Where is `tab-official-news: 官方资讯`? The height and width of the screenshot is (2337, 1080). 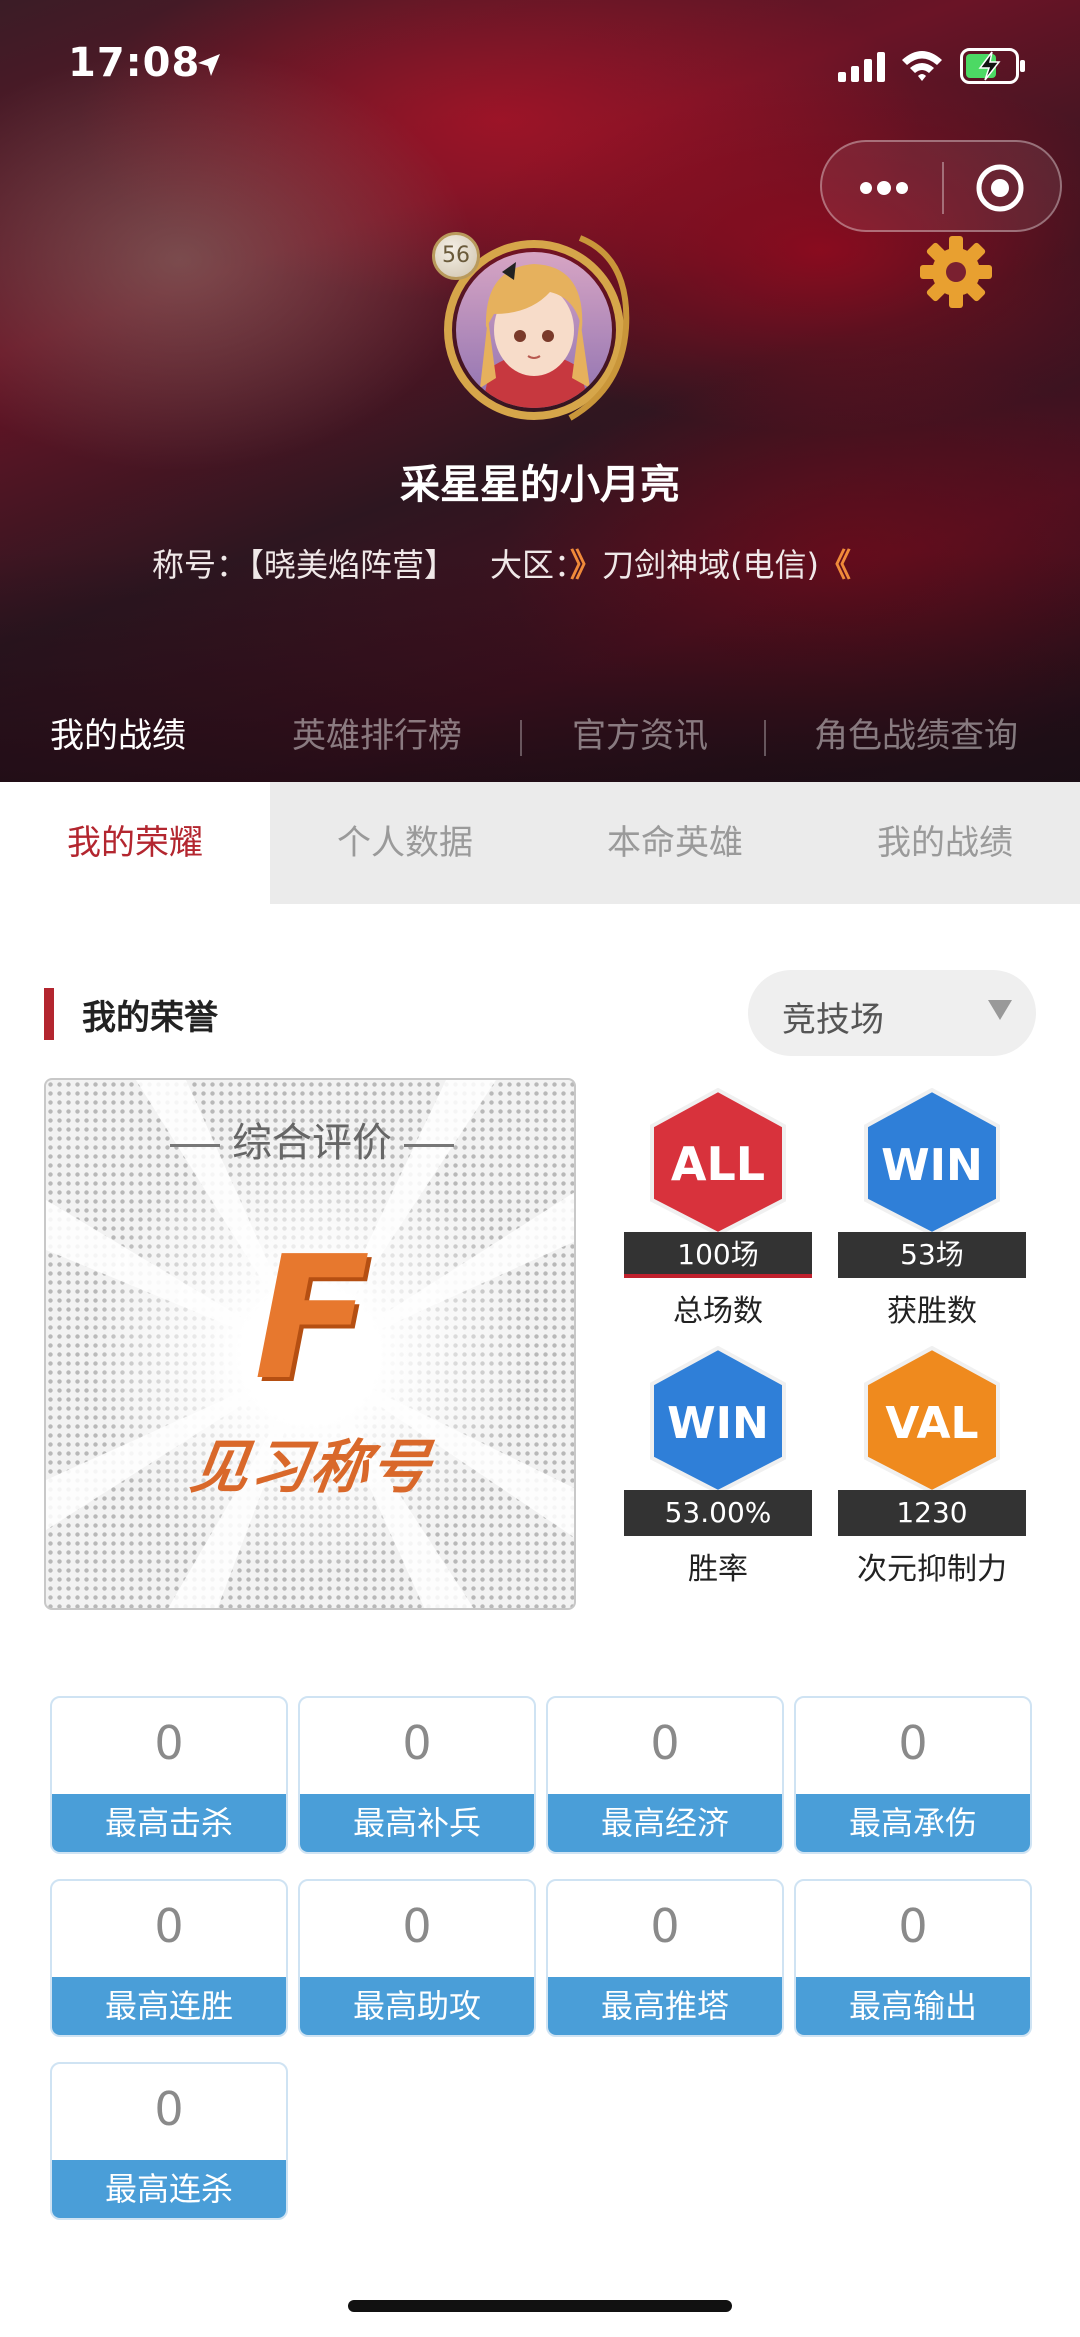 tab-official-news: 官方资讯 is located at coordinates (640, 732).